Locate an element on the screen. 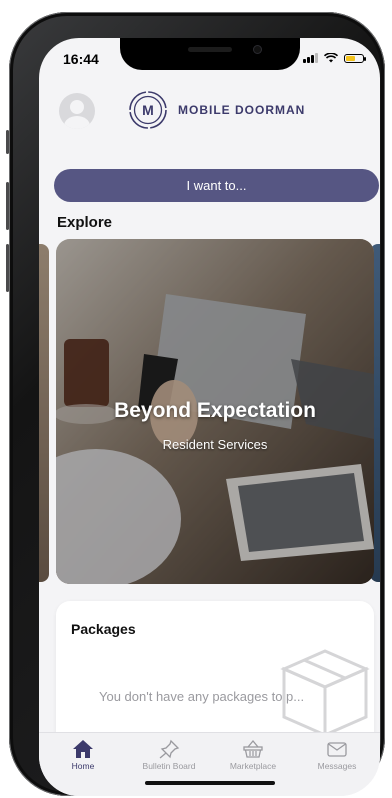  notch is located at coordinates (210, 54).